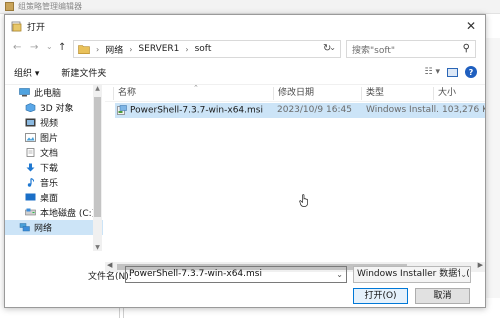 This screenshot has width=500, height=318. Describe the element at coordinates (54, 122) in the screenshot. I see `sidebar-item-video: 视频` at that location.